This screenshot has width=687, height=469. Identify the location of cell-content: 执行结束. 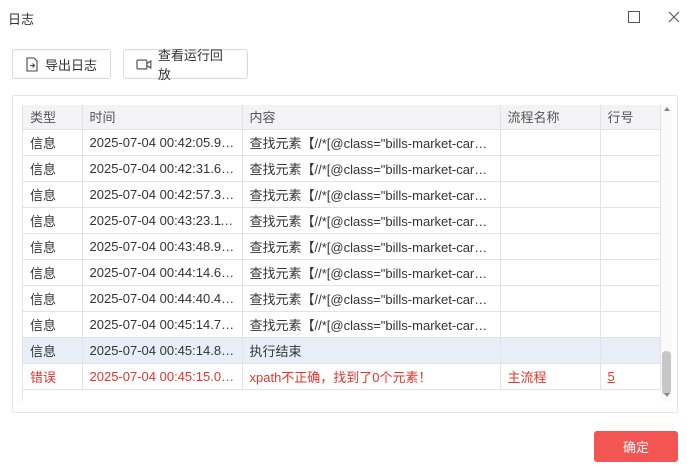
(371, 350).